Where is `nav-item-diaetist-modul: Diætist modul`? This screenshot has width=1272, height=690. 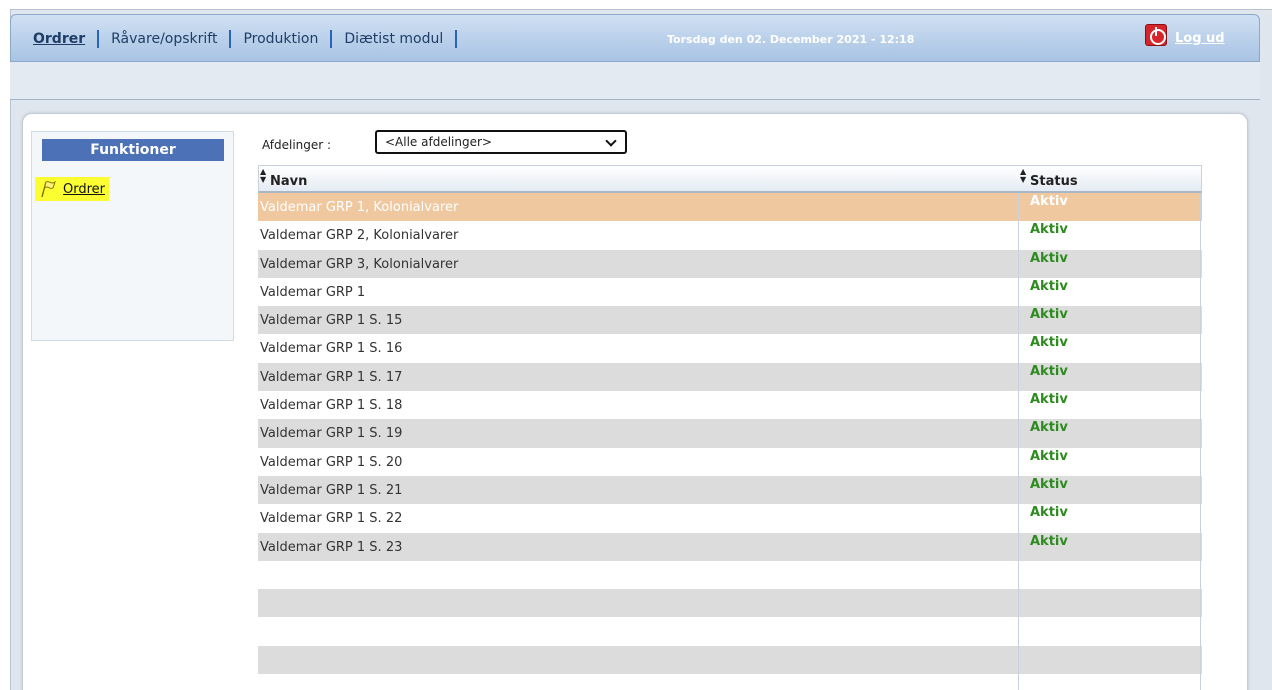
nav-item-diaetist-modul: Diætist modul is located at coordinates (393, 39).